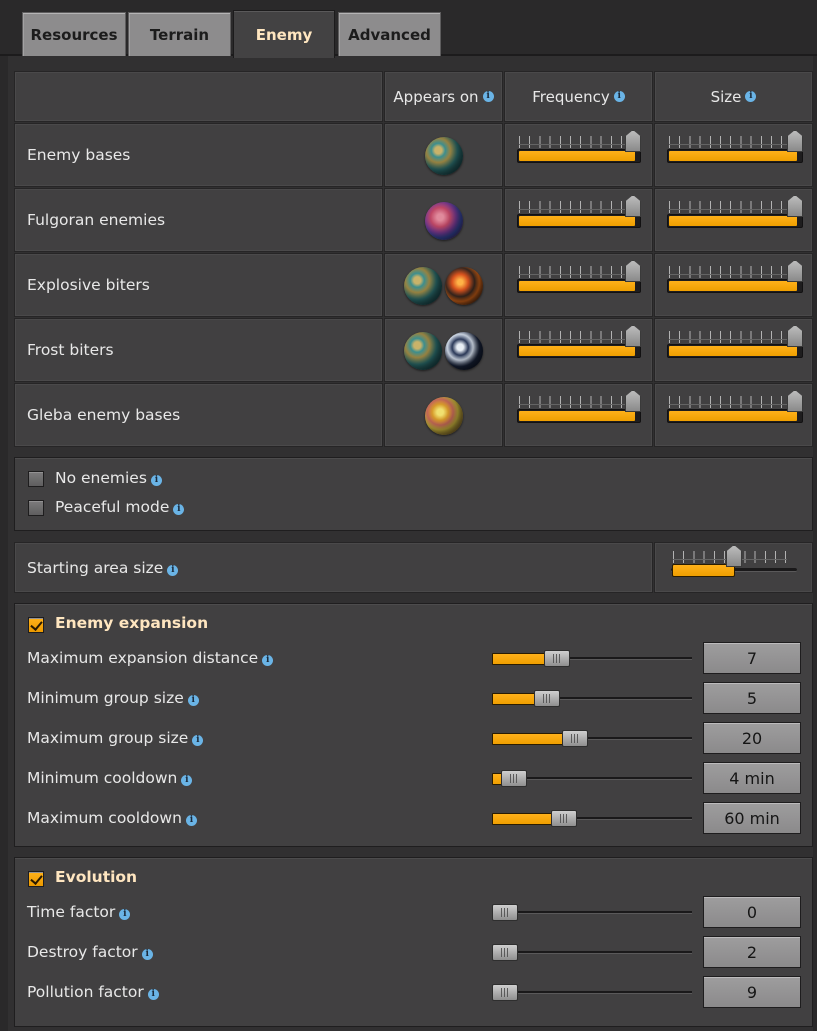  What do you see at coordinates (752, 658) in the screenshot?
I see `max-expansion-distance-value: 7` at bounding box center [752, 658].